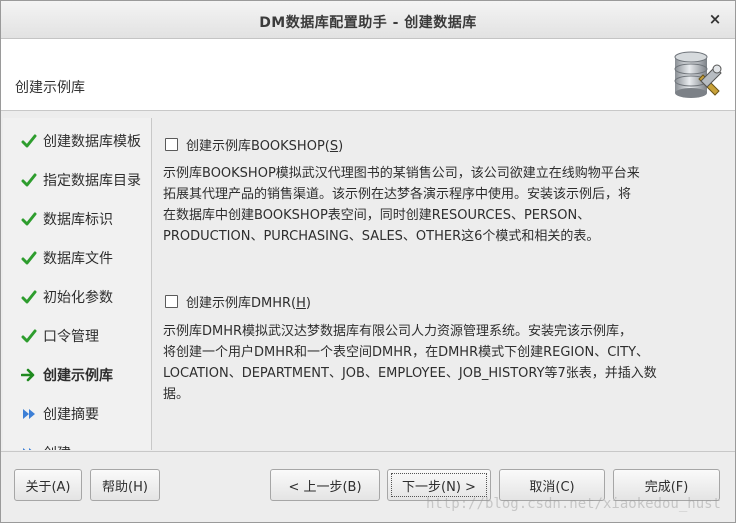 The width and height of the screenshot is (736, 523). I want to click on step-item-sample-db: 创建示例库, so click(77, 375).